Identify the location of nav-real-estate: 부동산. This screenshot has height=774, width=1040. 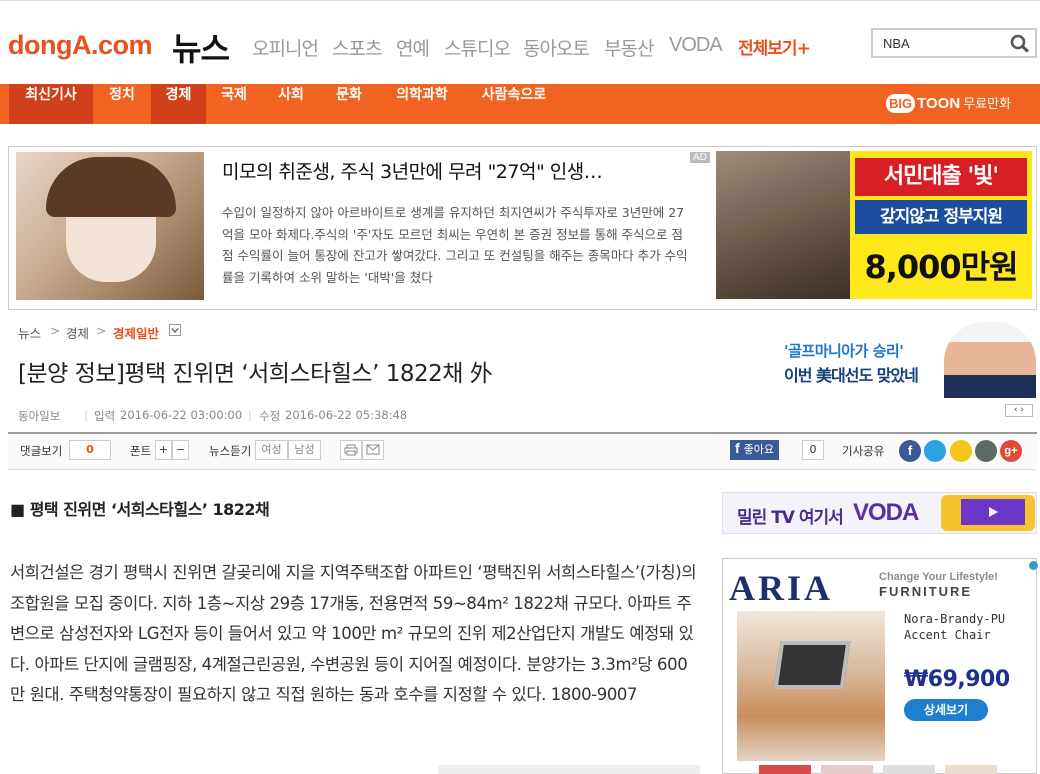
(629, 47).